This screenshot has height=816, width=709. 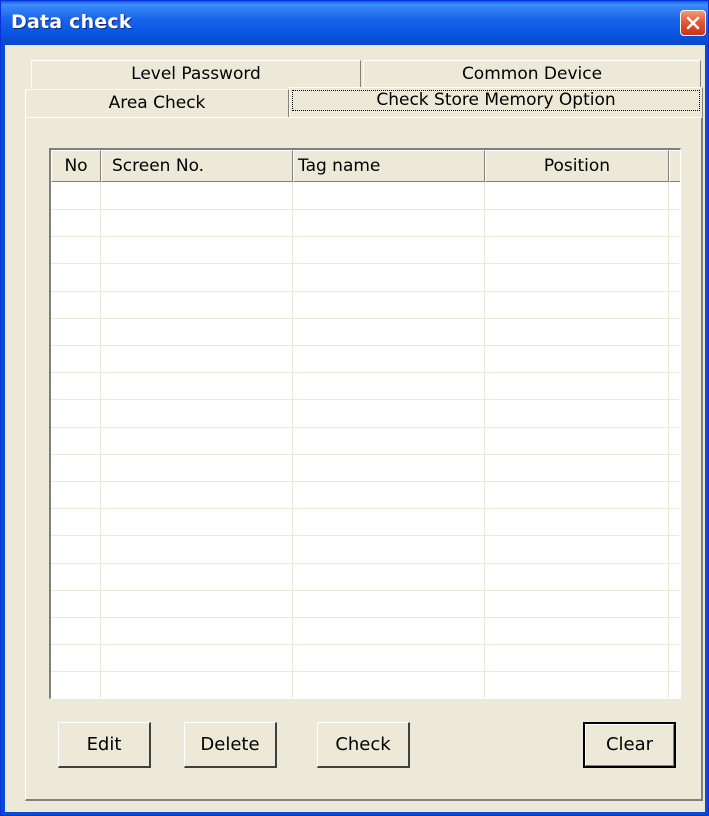 I want to click on close-icon, so click(x=693, y=23).